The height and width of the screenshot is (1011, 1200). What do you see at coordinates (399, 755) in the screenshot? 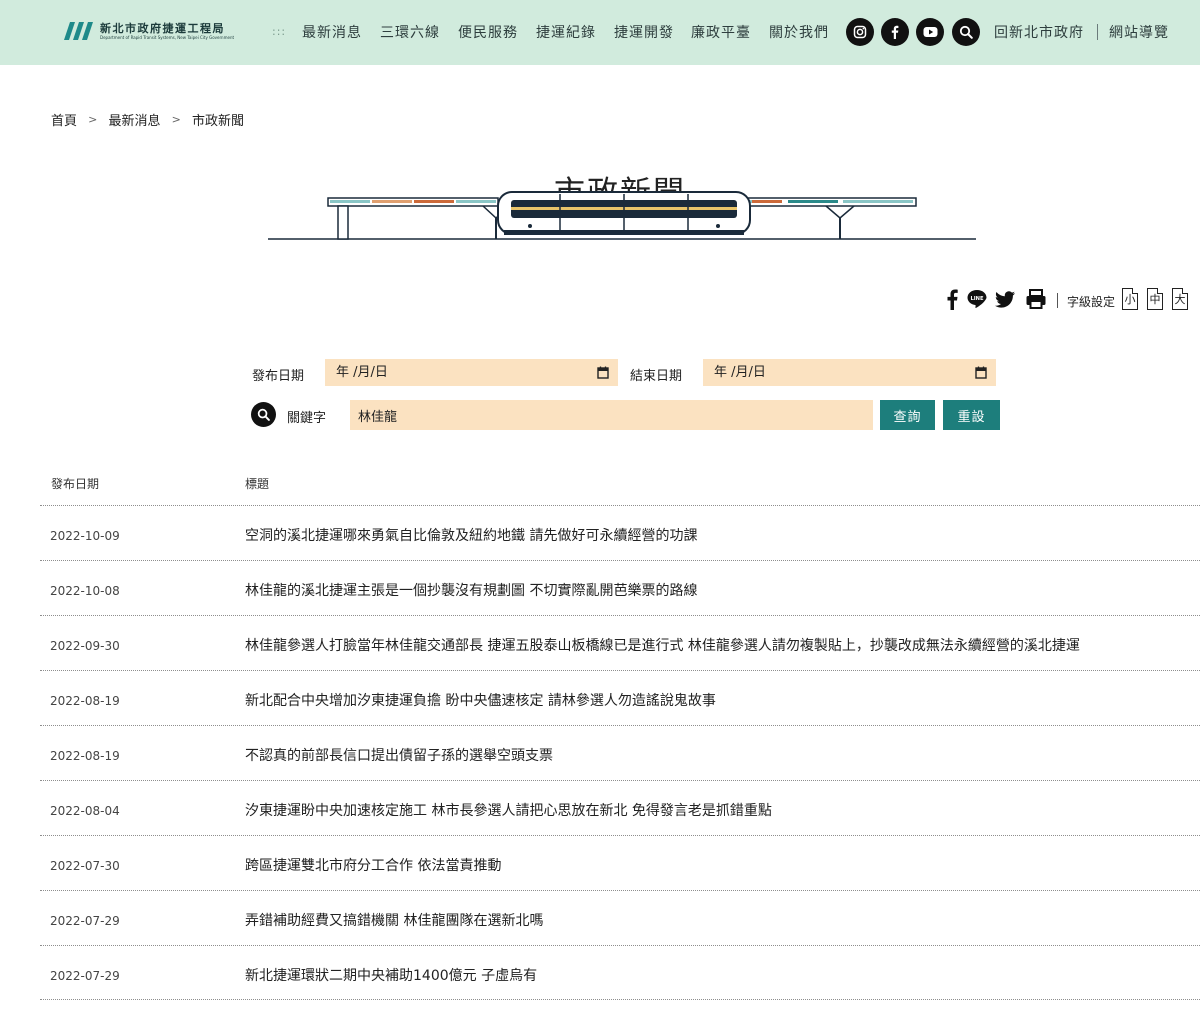
I see `row-title-link: 不認真的前部長信口提出債留子孫的選舉空頭支票` at bounding box center [399, 755].